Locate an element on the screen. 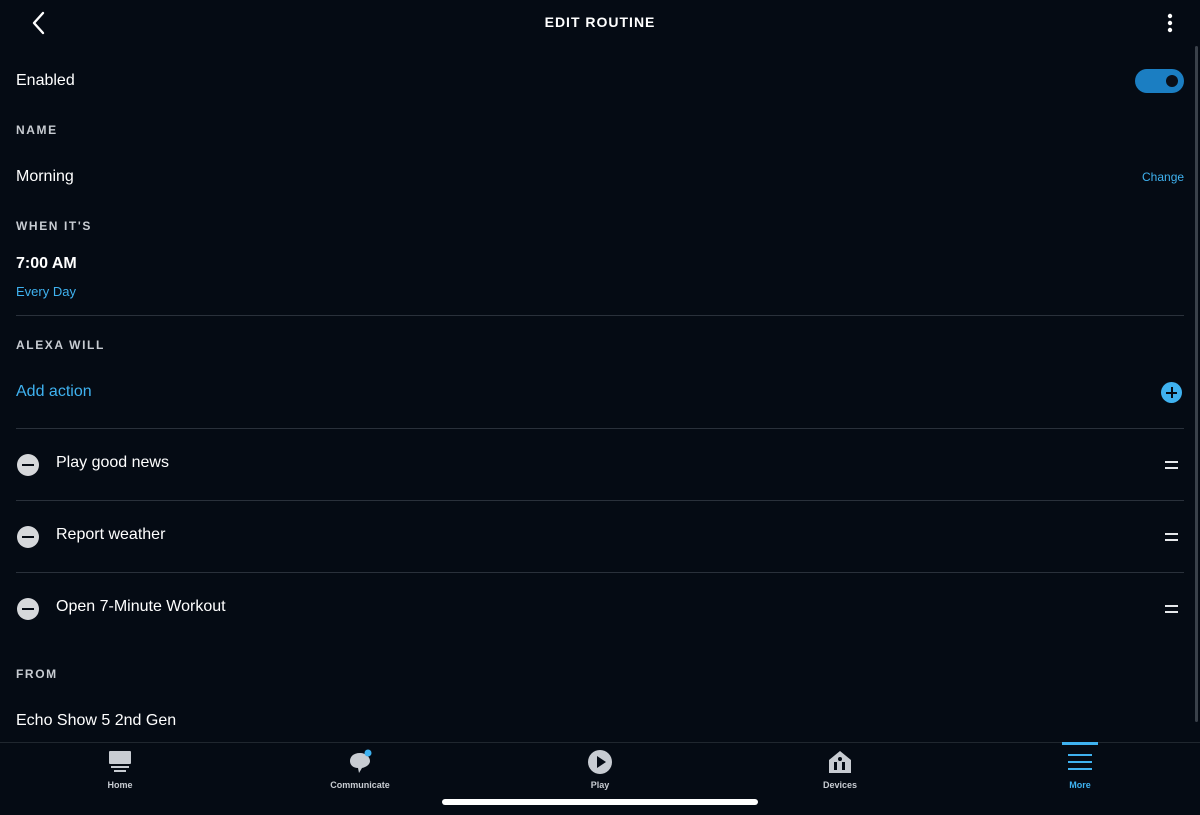  tab-devices: Devices is located at coordinates (840, 773).